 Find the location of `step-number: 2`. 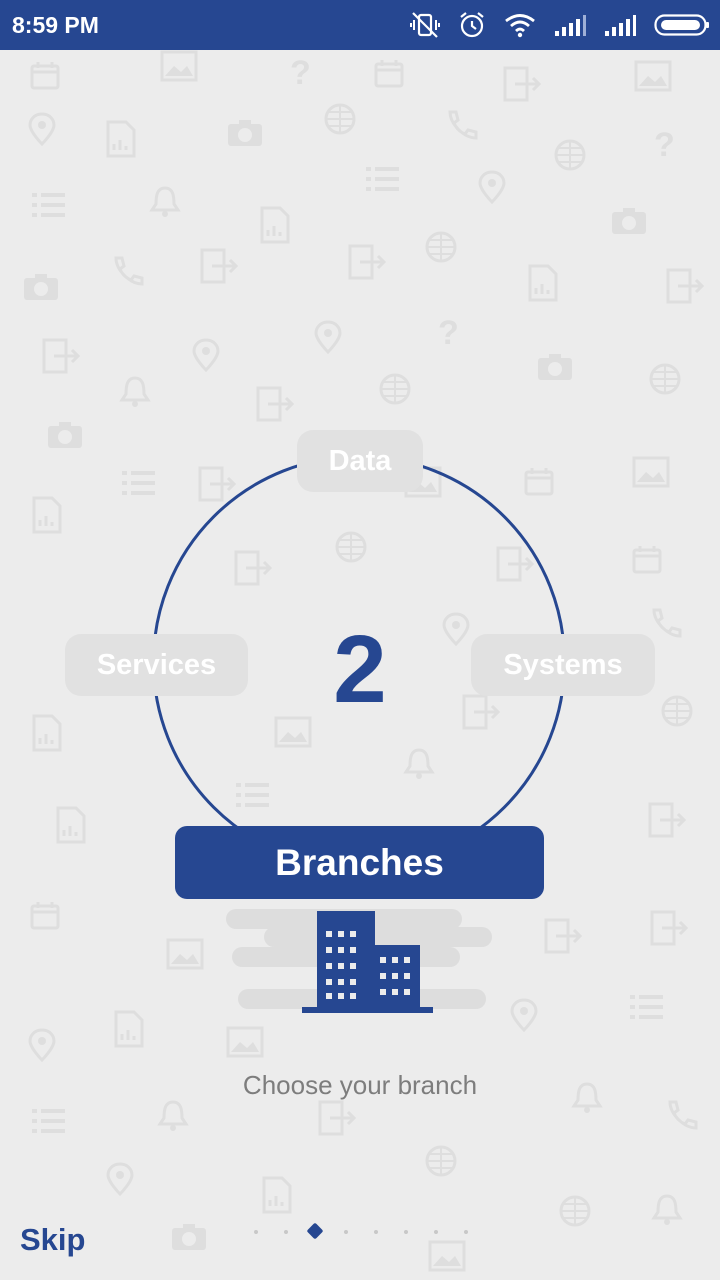

step-number: 2 is located at coordinates (360, 669).